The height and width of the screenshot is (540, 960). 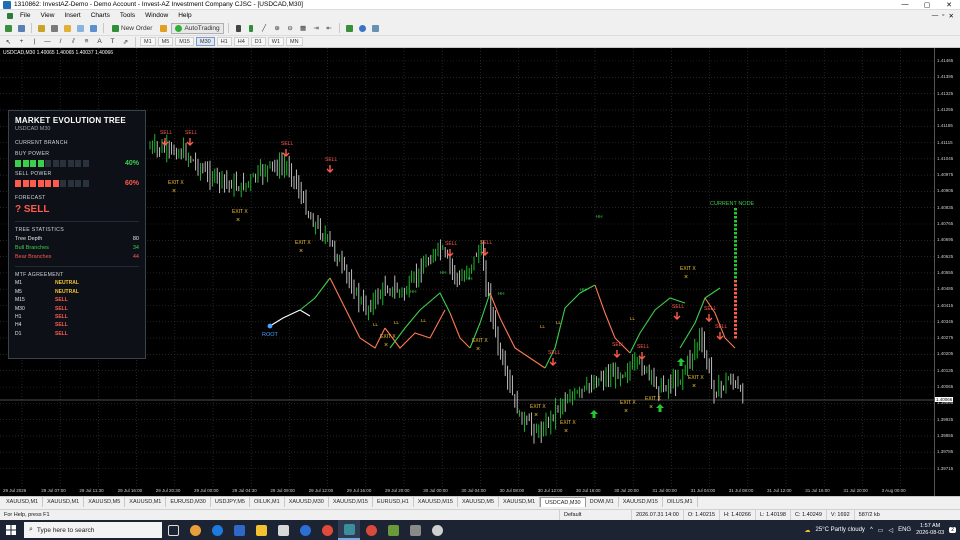 What do you see at coordinates (47, 41) in the screenshot?
I see `horizontal-line-icon: —` at bounding box center [47, 41].